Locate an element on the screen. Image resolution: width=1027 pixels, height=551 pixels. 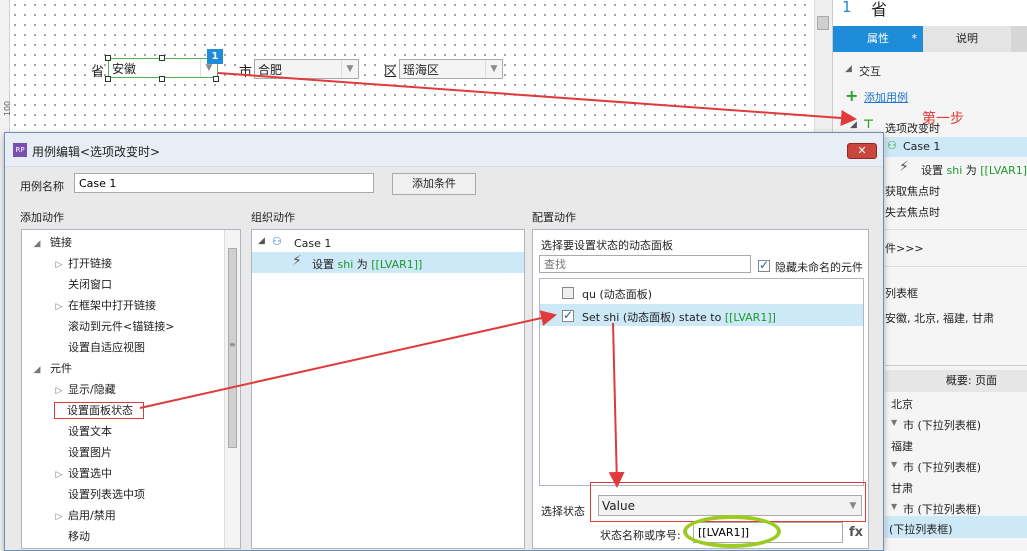
interaction-header: 交互 is located at coordinates (870, 71).